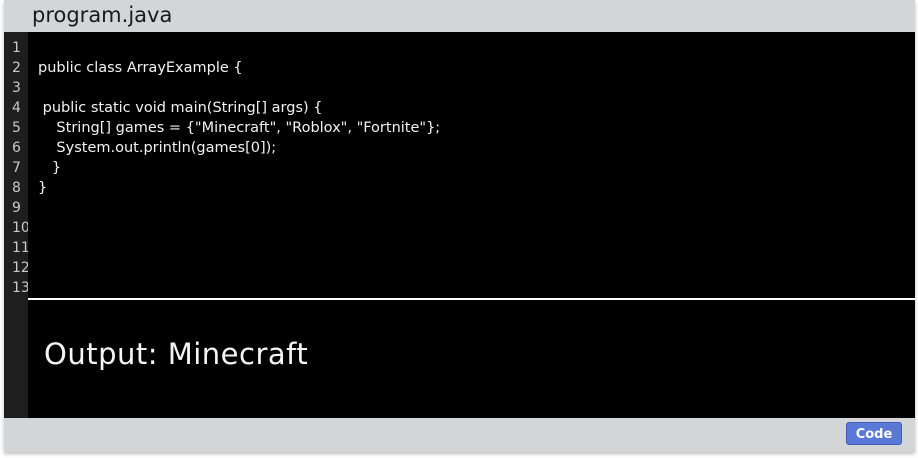  I want to click on code-line: public static void main(String[] args) {, so click(180, 108).